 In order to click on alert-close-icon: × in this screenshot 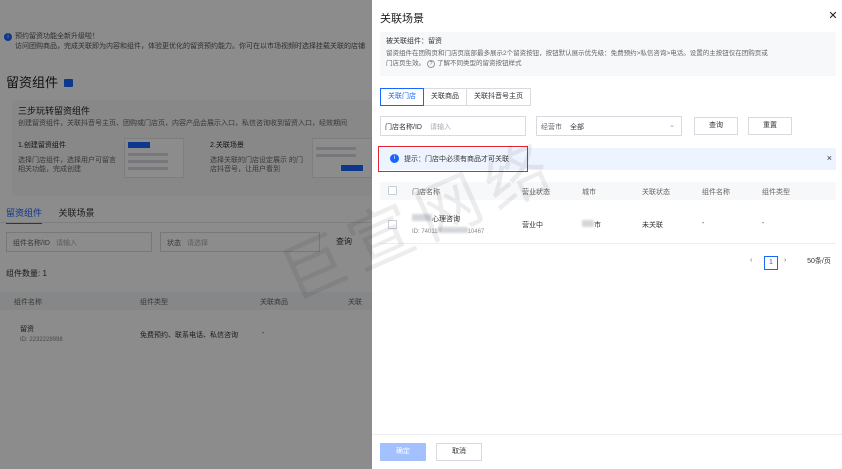, I will do `click(829, 158)`.